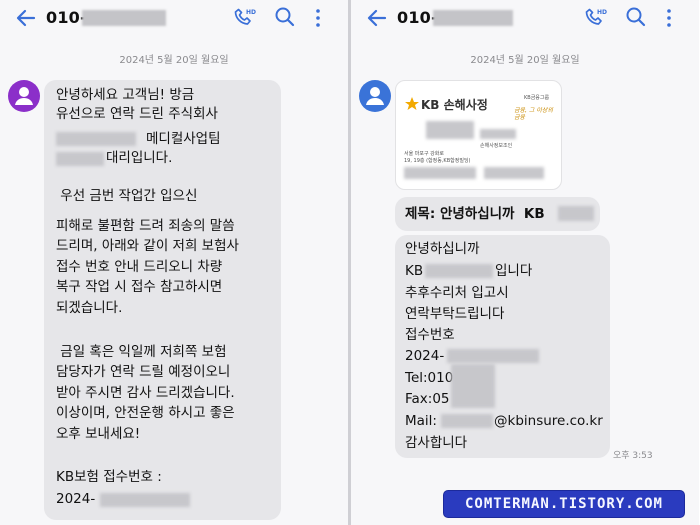 The height and width of the screenshot is (525, 700). What do you see at coordinates (514, 271) in the screenshot?
I see `message-line: 입니다` at bounding box center [514, 271].